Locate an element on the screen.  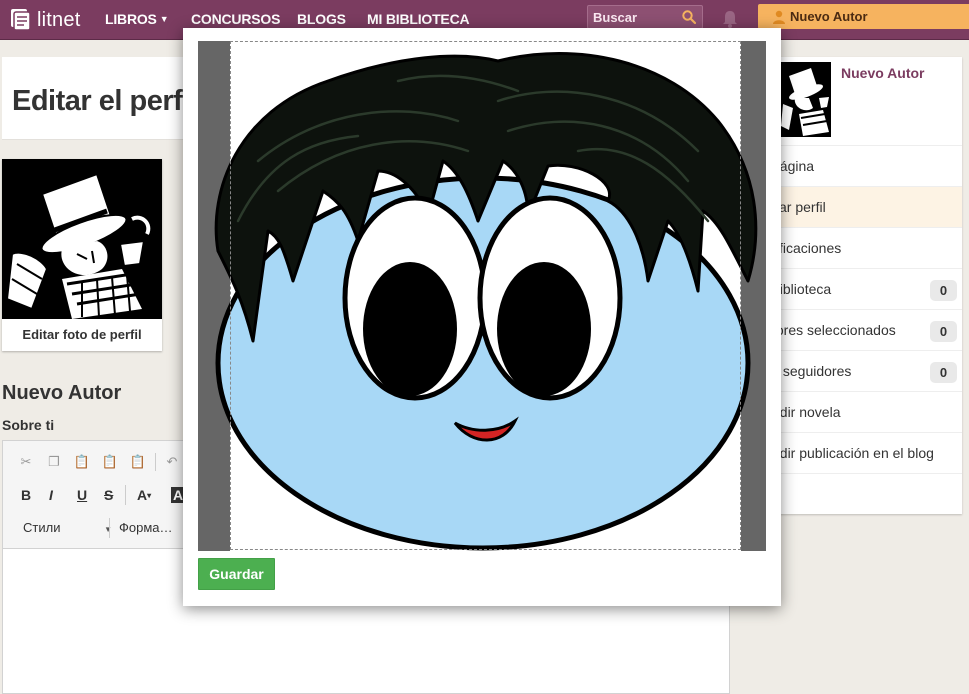
paste-word-icon: 📋 is located at coordinates (138, 462).